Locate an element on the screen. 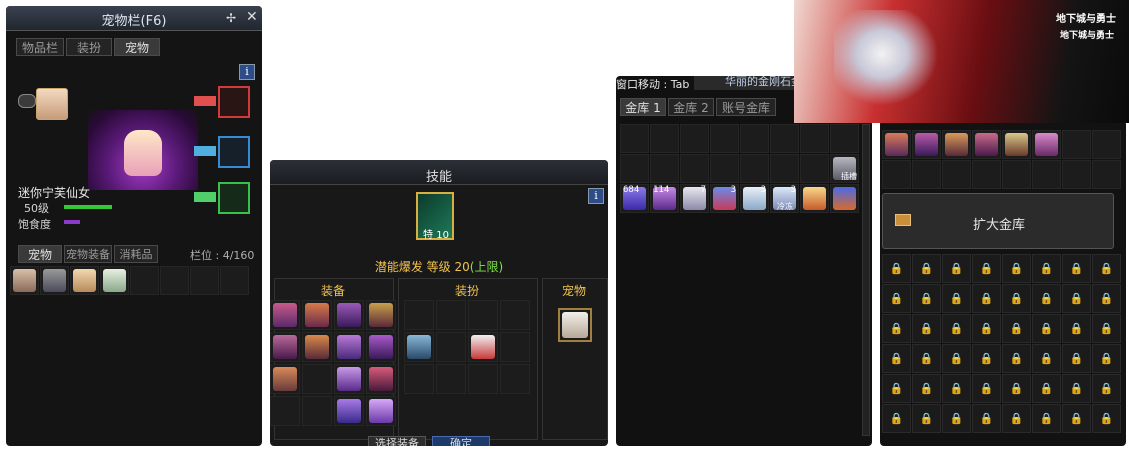 The image size is (1129, 458). tab-pet-equipment: 宠物装备 is located at coordinates (88, 254).